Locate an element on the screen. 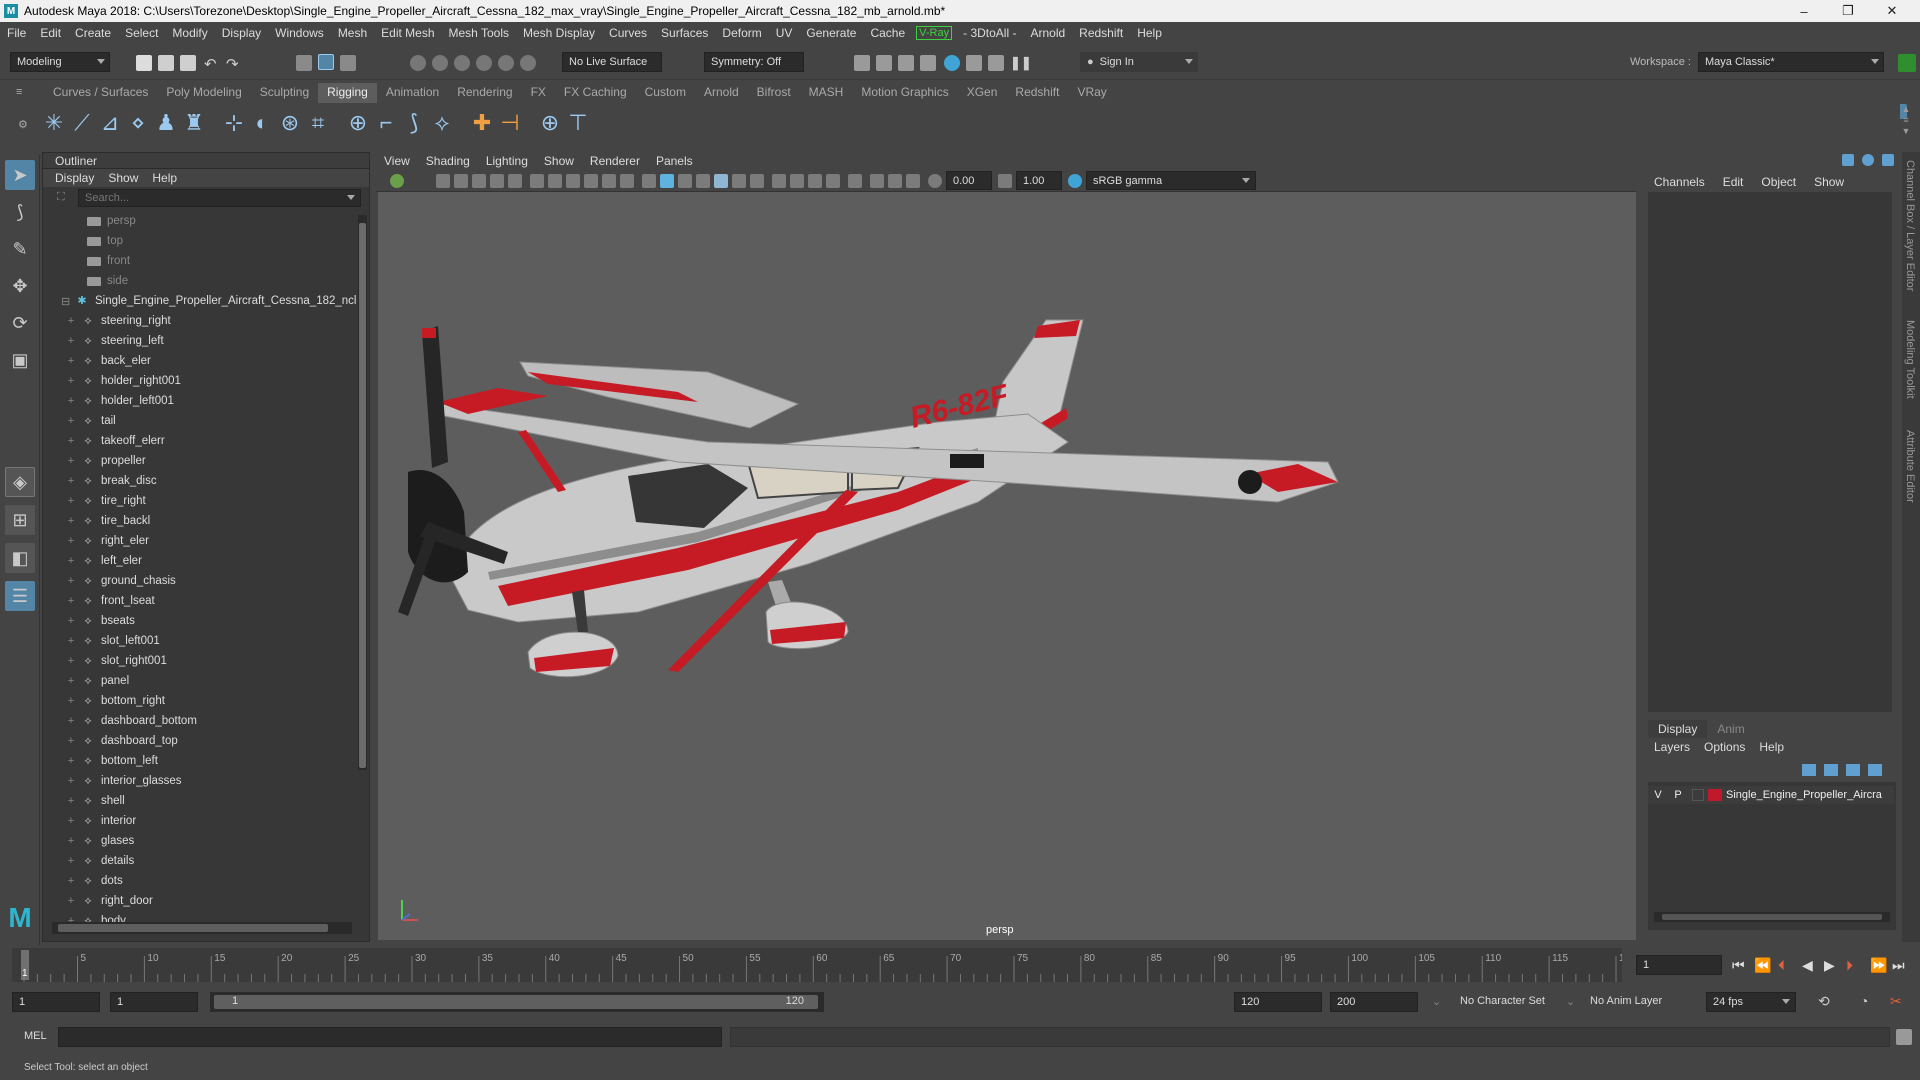 This screenshot has height=1080, width=1920. shelf-tab-rigging: Rigging is located at coordinates (347, 93).